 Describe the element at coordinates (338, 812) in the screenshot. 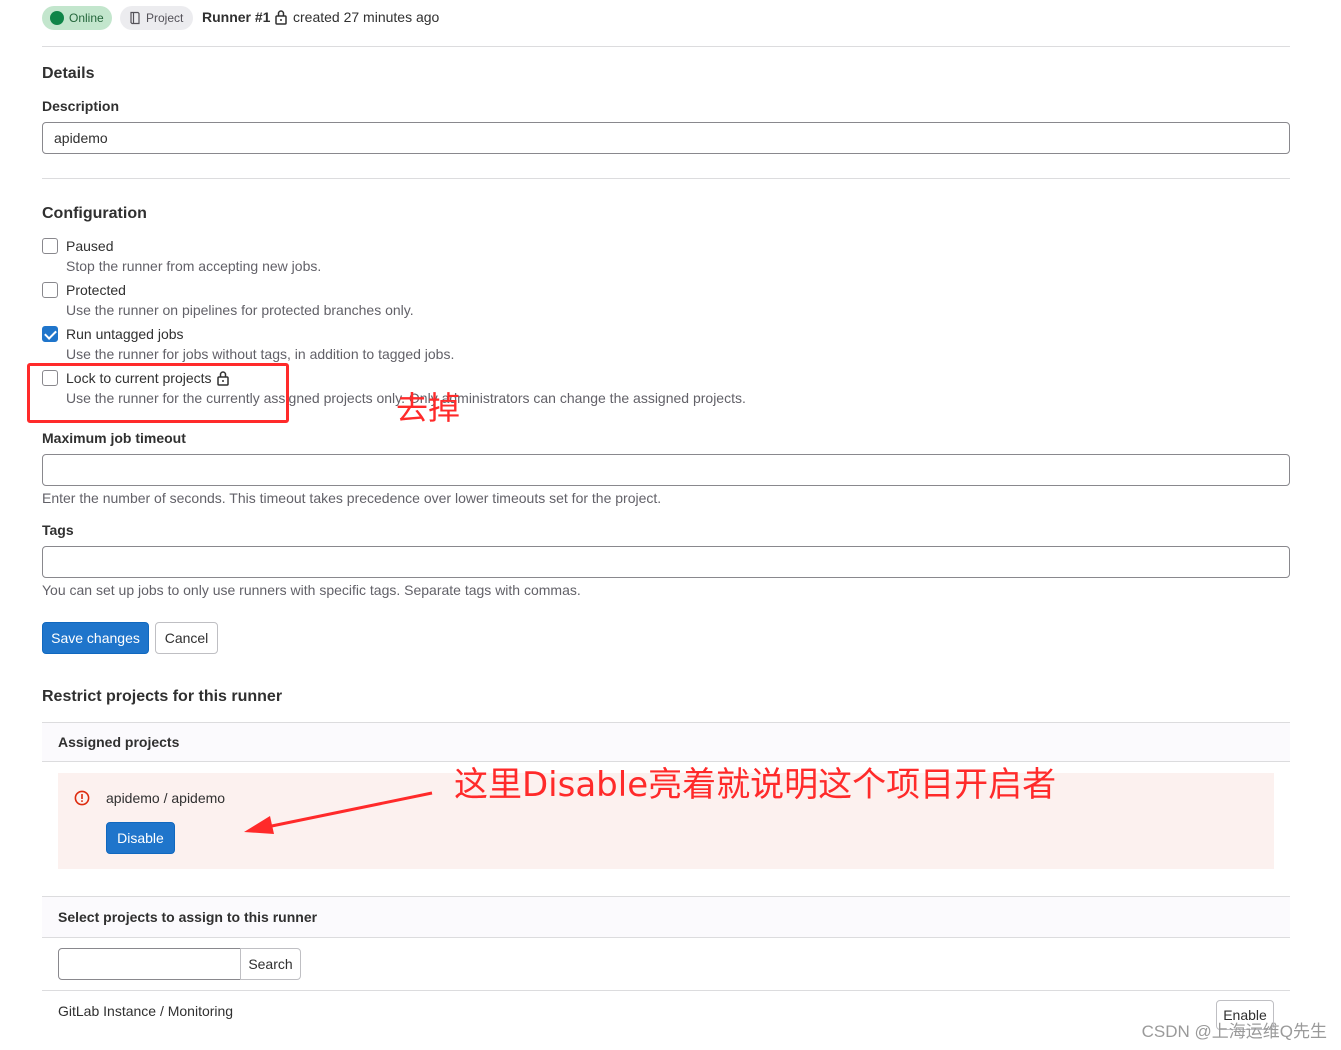

I see `annotation-arrow-icon` at that location.